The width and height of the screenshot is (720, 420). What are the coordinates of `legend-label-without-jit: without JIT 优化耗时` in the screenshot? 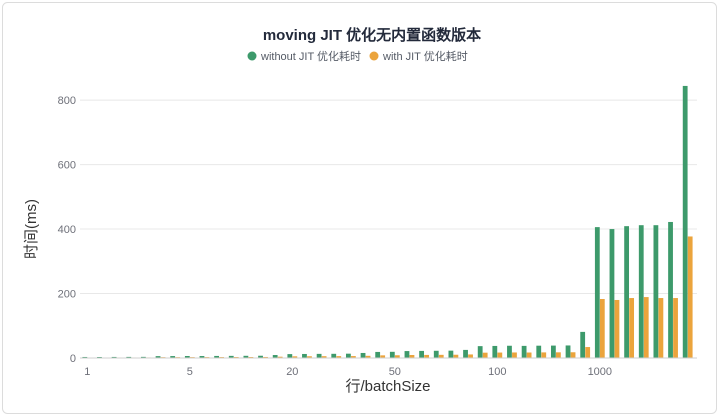 It's located at (310, 56).